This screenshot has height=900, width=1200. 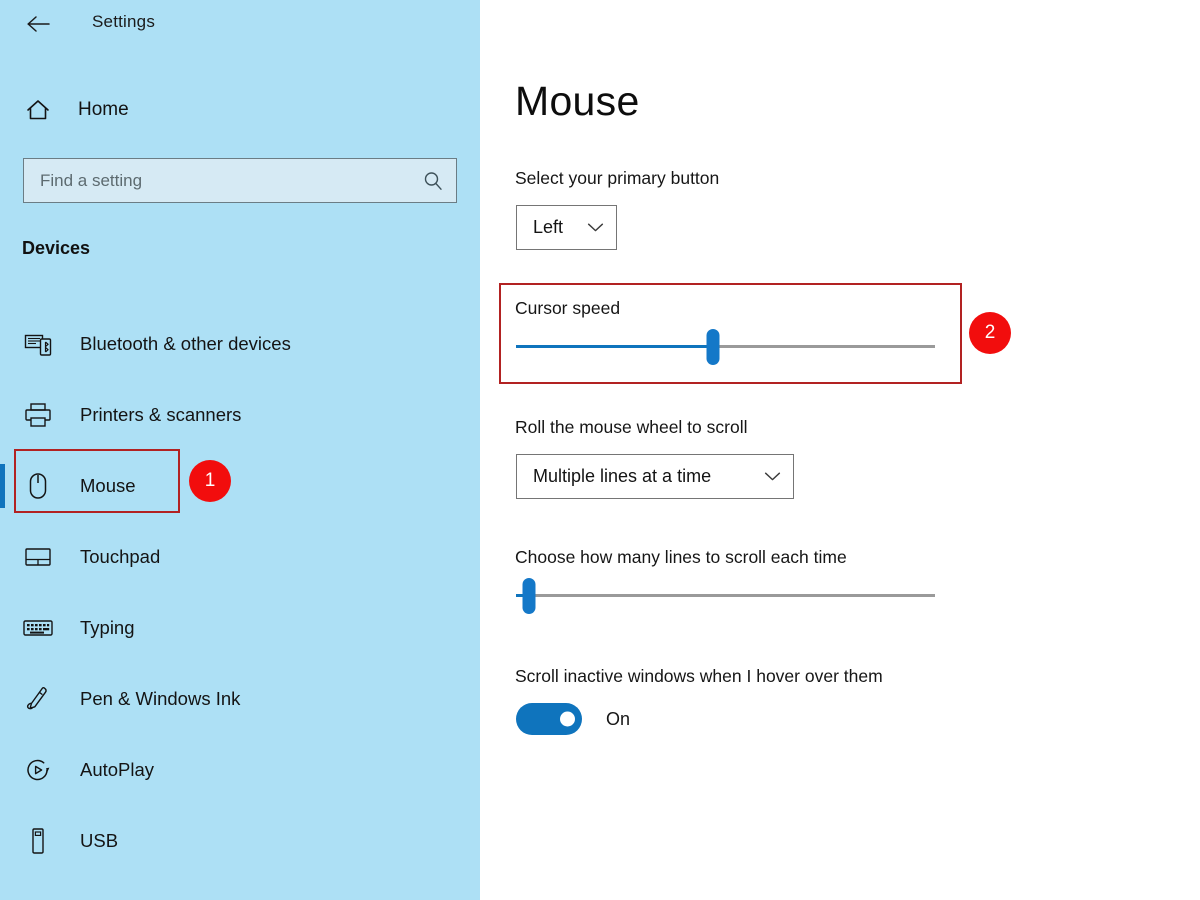 What do you see at coordinates (433, 180) in the screenshot?
I see `search-icon` at bounding box center [433, 180].